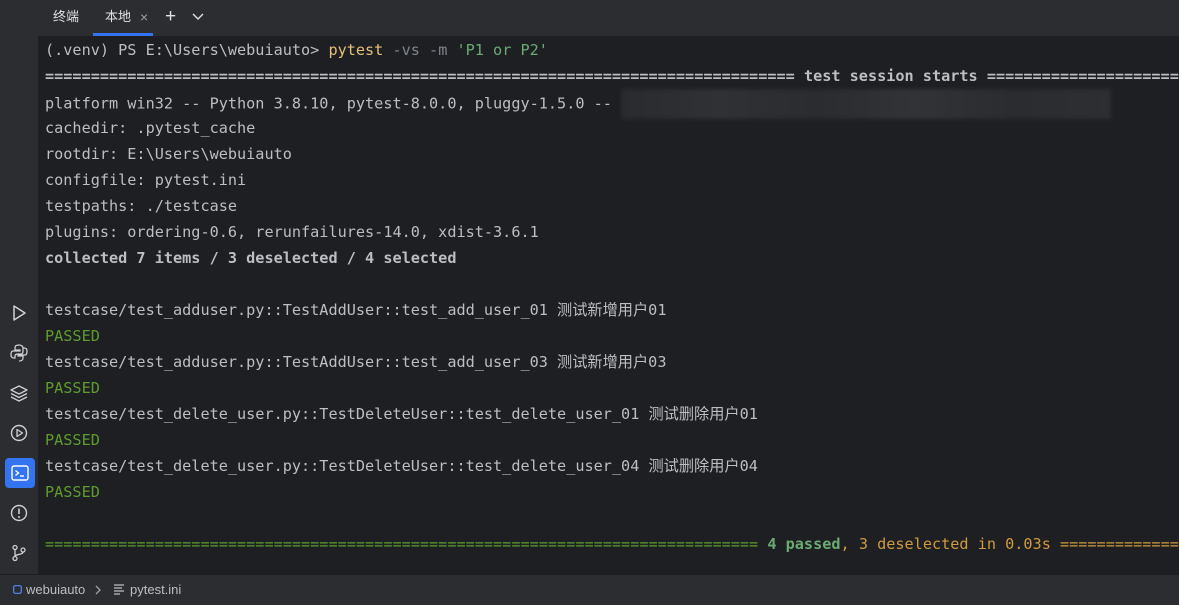 The image size is (1179, 605). I want to click on tab-local: 本地, so click(123, 18).